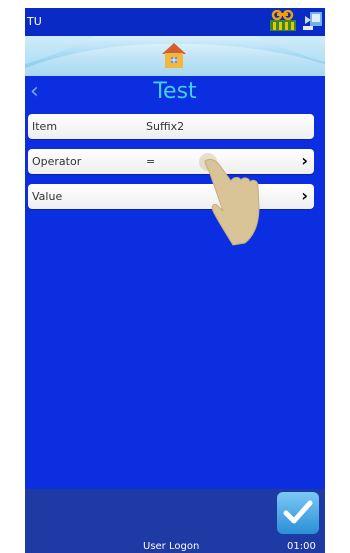 The height and width of the screenshot is (553, 350). I want to click on field-value-row: Value ›, so click(171, 196).